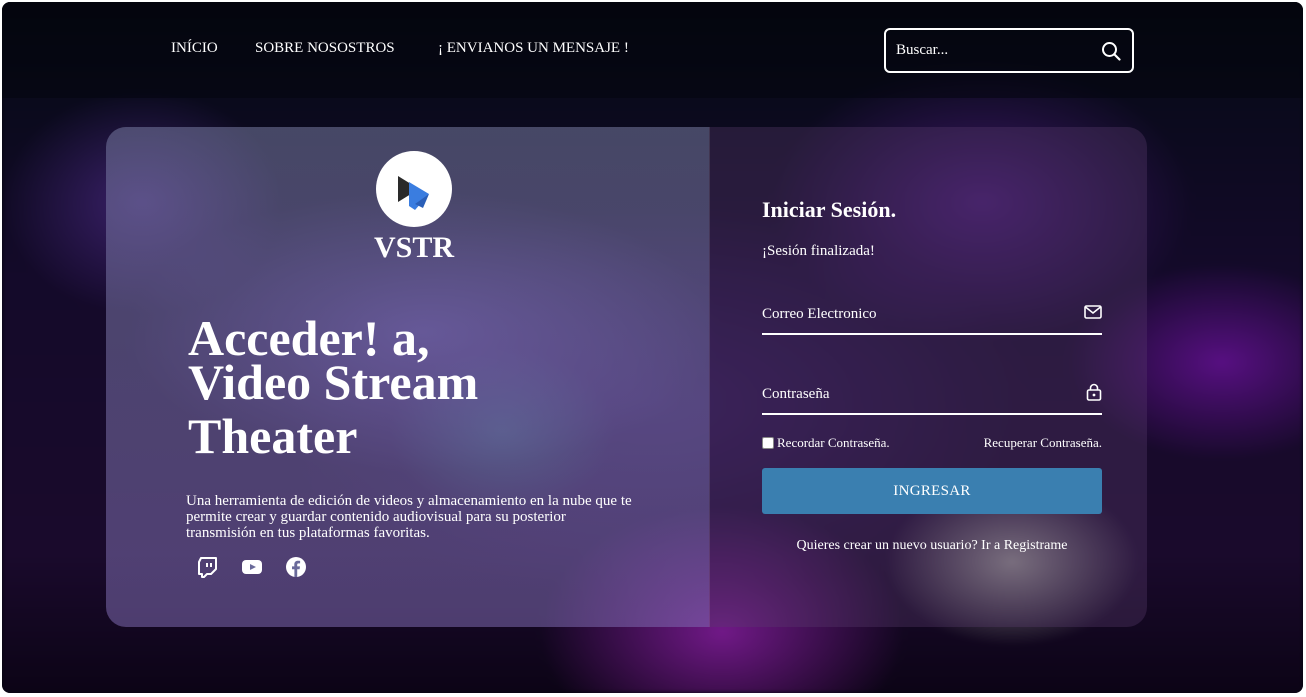 This screenshot has height=697, width=1306. Describe the element at coordinates (912, 394) in the screenshot. I see `password-input` at that location.